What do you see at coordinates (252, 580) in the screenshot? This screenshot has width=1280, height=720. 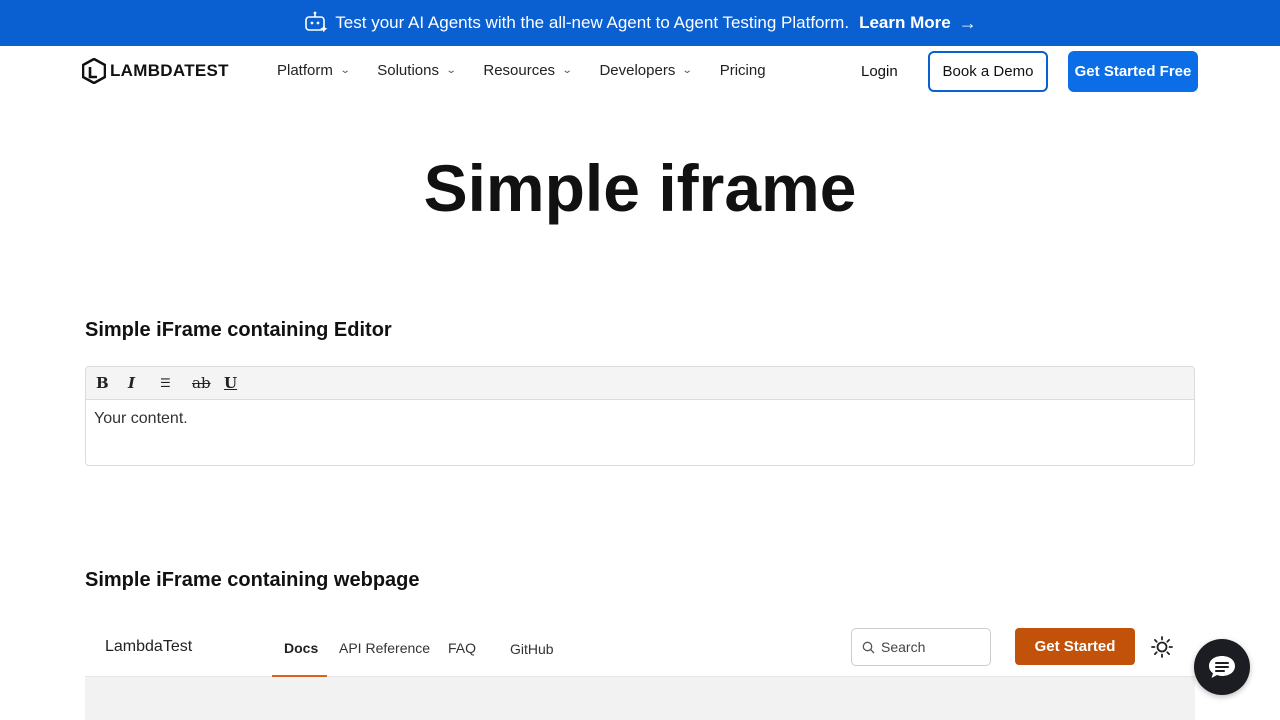 I see `webpage-section-title: Simple iFrame containing webpage` at bounding box center [252, 580].